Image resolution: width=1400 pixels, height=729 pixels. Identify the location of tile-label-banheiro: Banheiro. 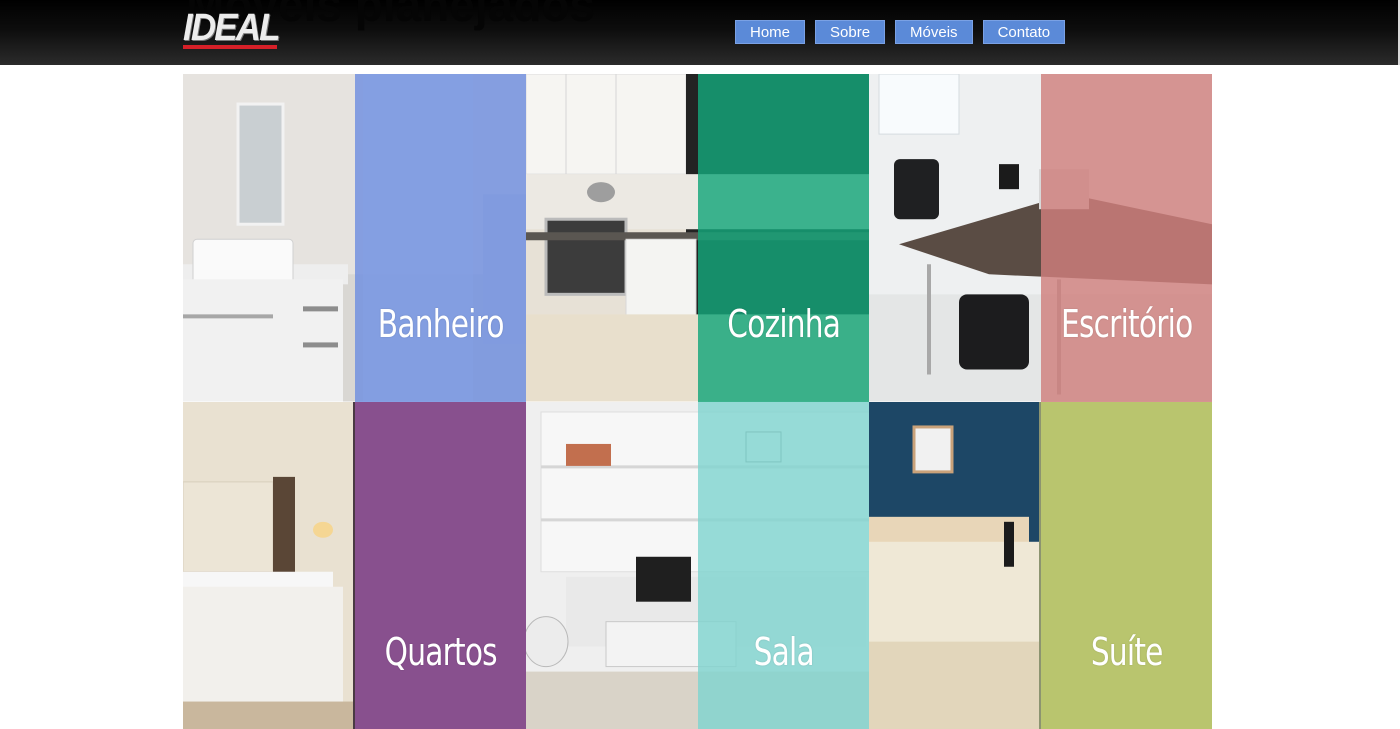
(440, 324).